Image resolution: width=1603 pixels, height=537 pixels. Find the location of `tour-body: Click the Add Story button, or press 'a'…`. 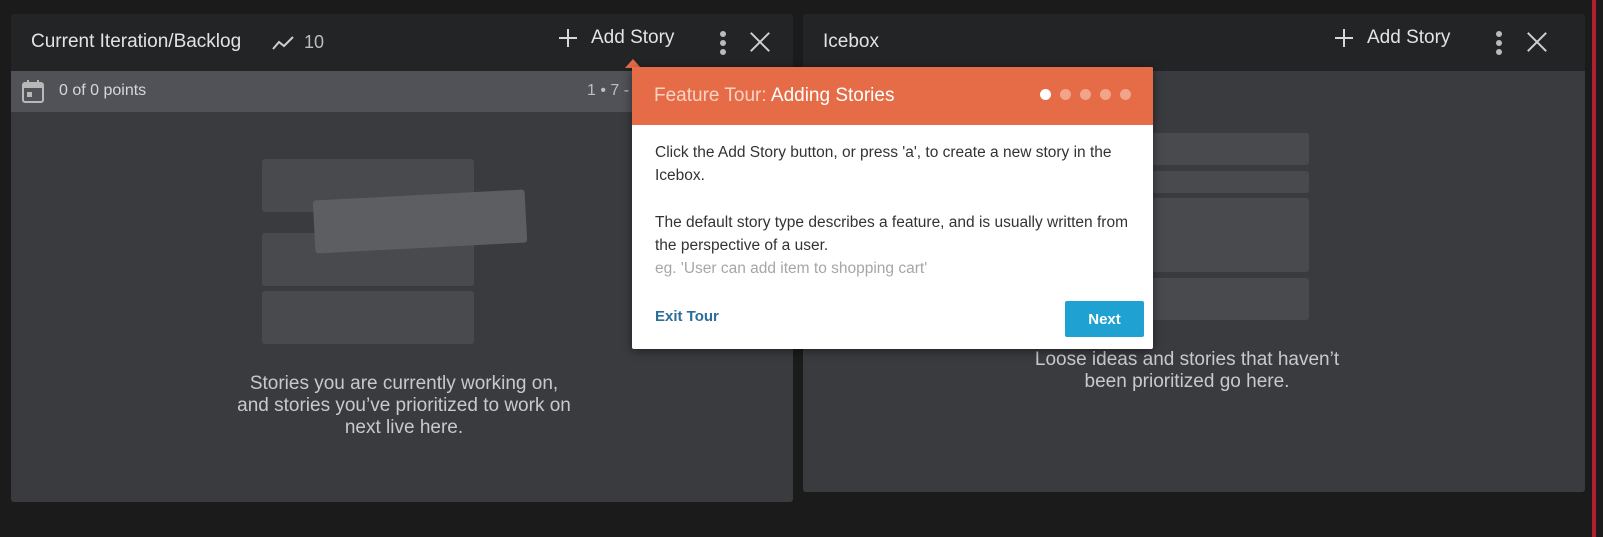

tour-body: Click the Add Story button, or press 'a'… is located at coordinates (893, 210).